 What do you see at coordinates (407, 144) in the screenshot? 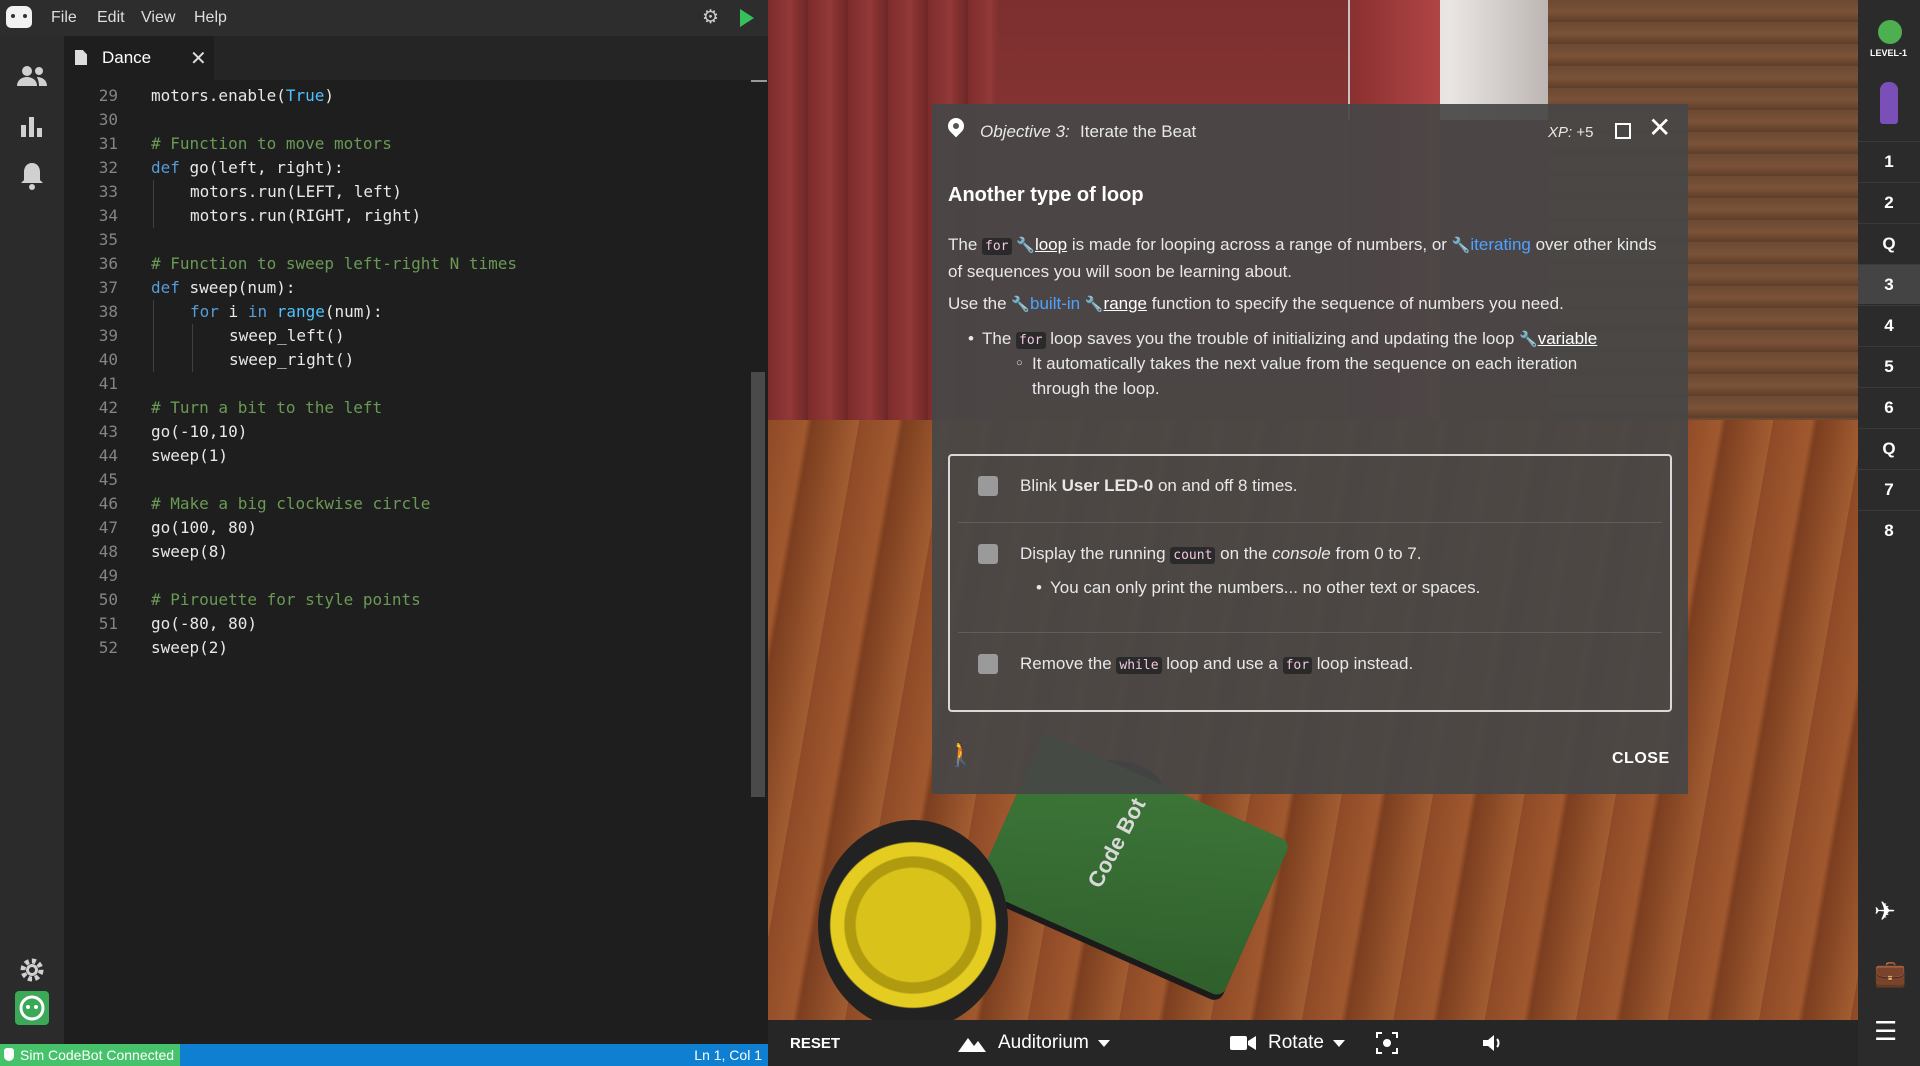
I see `code-line: 31 # Function to move motors` at bounding box center [407, 144].